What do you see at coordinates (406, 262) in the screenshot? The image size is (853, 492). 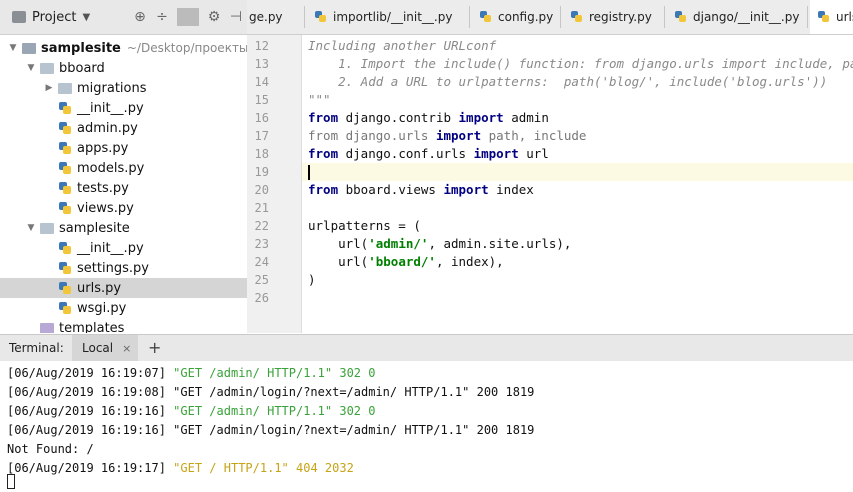 I see `code-line: url('bboard/', index),` at bounding box center [406, 262].